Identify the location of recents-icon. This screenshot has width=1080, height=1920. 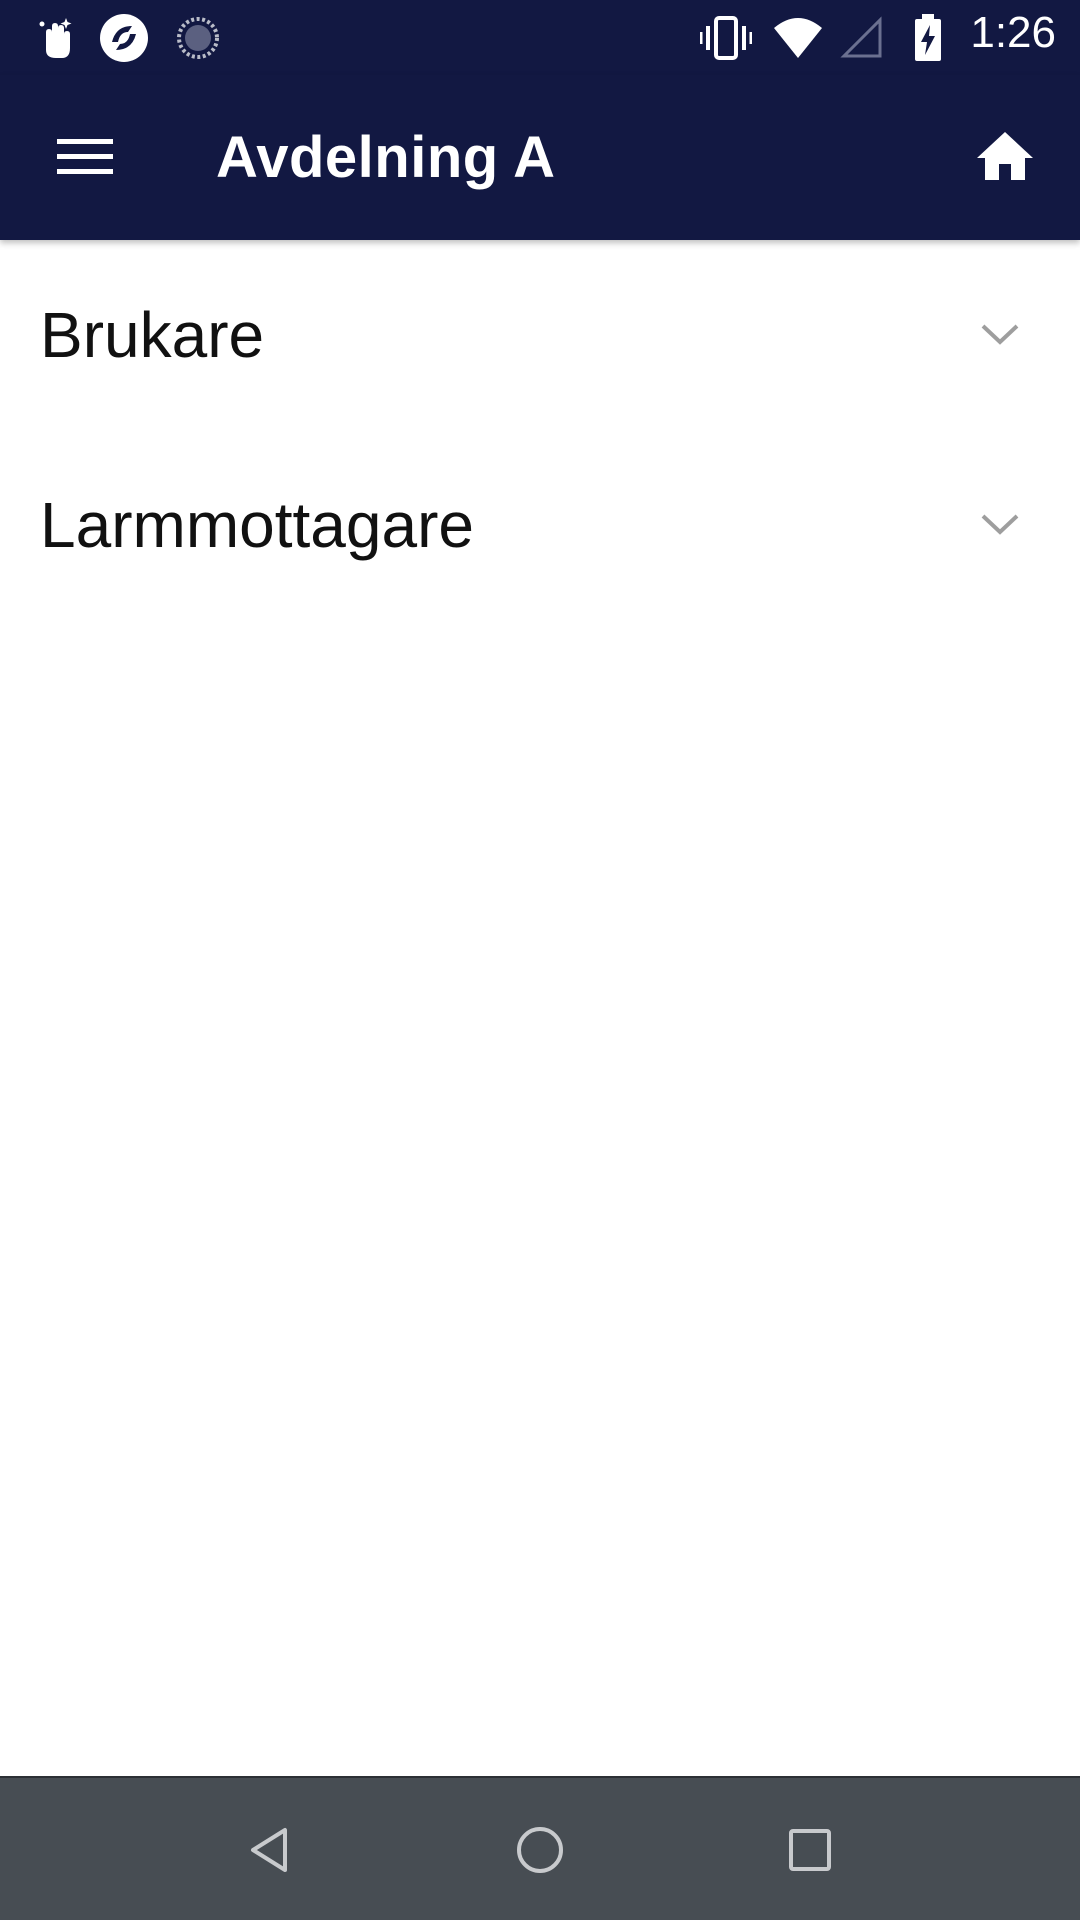
(810, 1850).